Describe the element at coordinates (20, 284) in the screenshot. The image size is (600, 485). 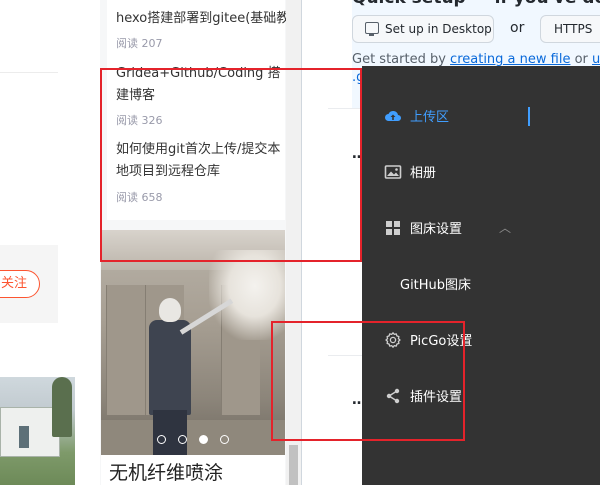
I see `follow-button: 关注` at that location.